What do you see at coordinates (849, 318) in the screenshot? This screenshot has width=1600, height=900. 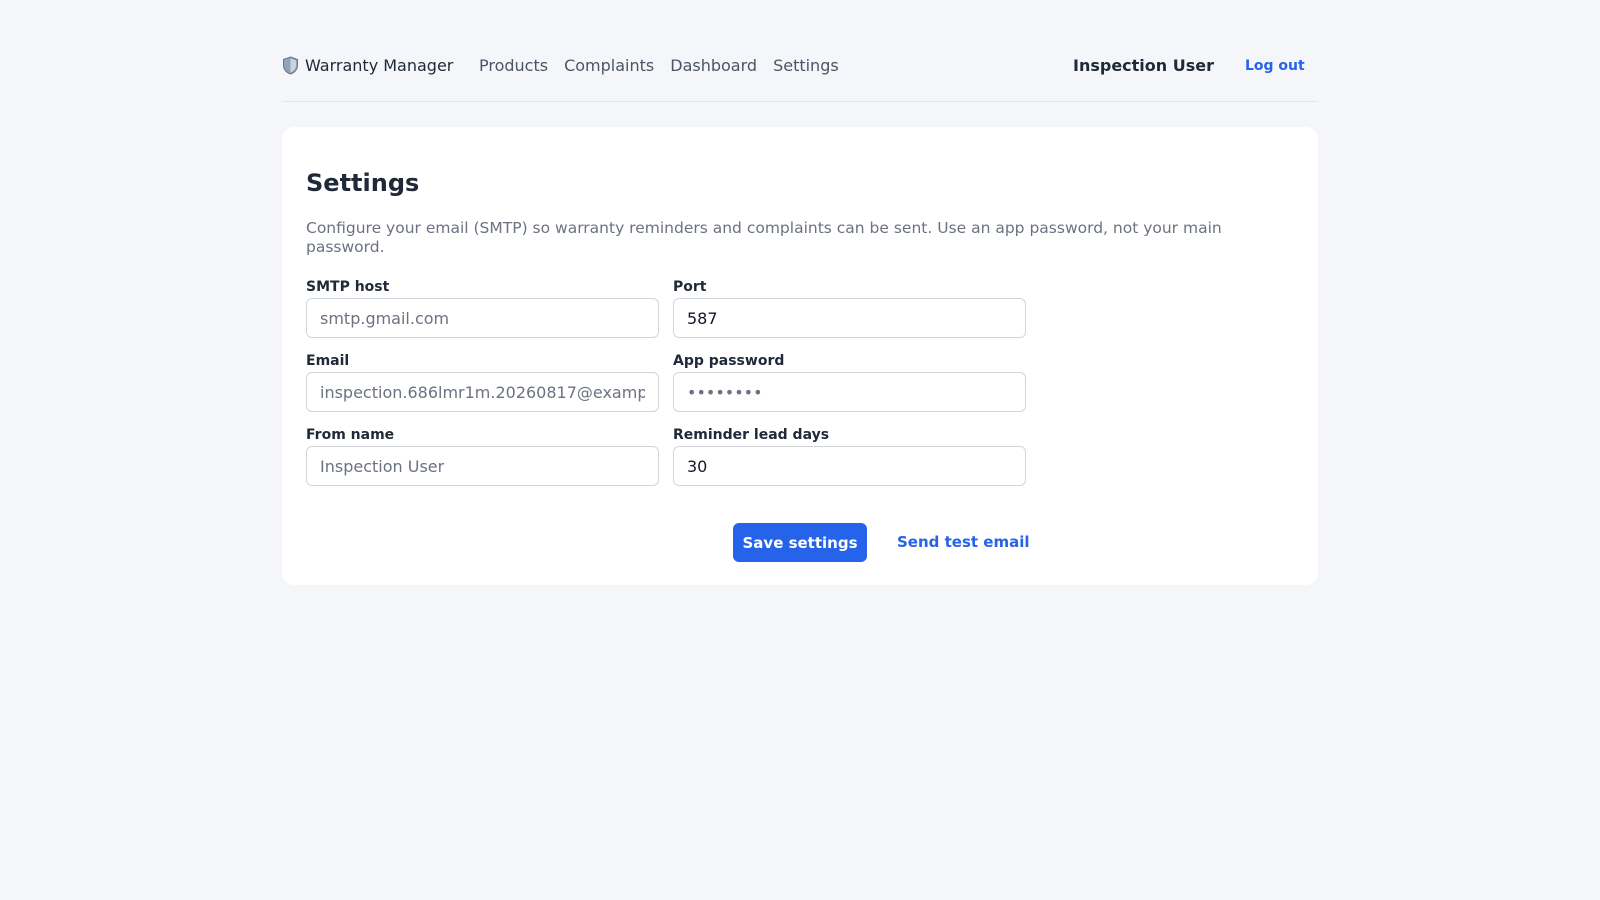 I see `port-input` at bounding box center [849, 318].